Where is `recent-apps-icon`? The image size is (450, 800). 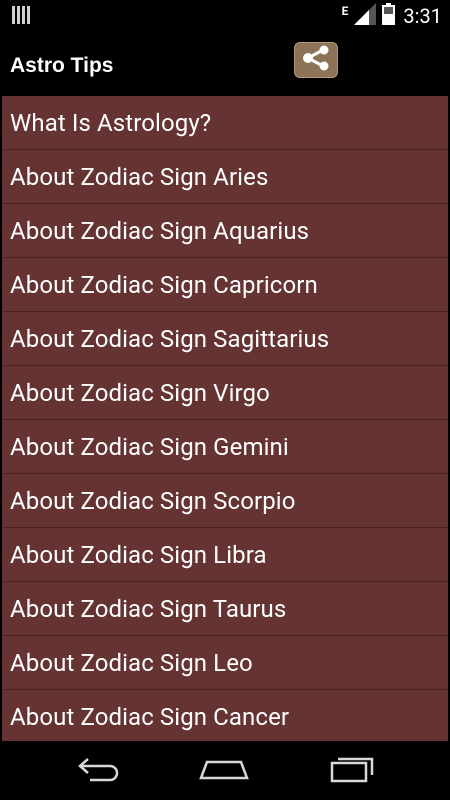
recent-apps-icon is located at coordinates (351, 771).